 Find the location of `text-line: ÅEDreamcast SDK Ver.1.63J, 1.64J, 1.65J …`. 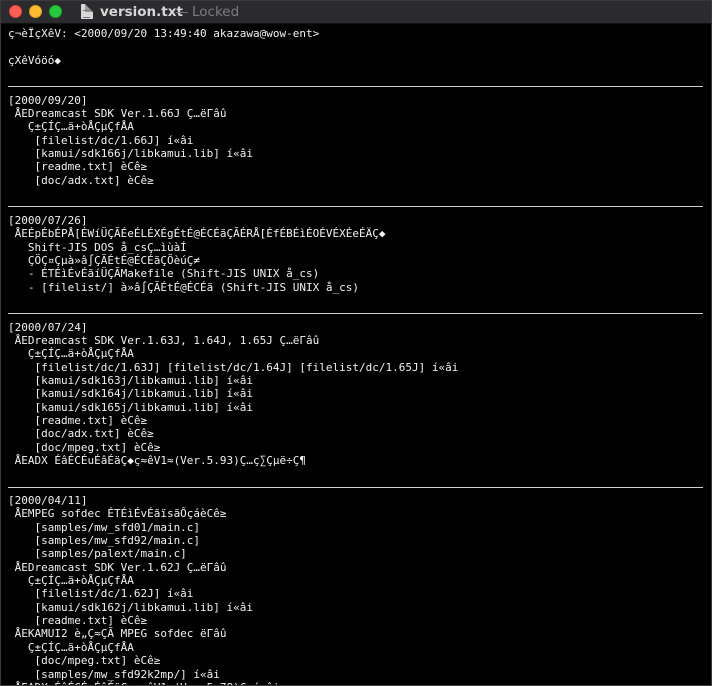

text-line: ÅEDreamcast SDK Ver.1.63J, 1.64J, 1.65J … is located at coordinates (164, 340).